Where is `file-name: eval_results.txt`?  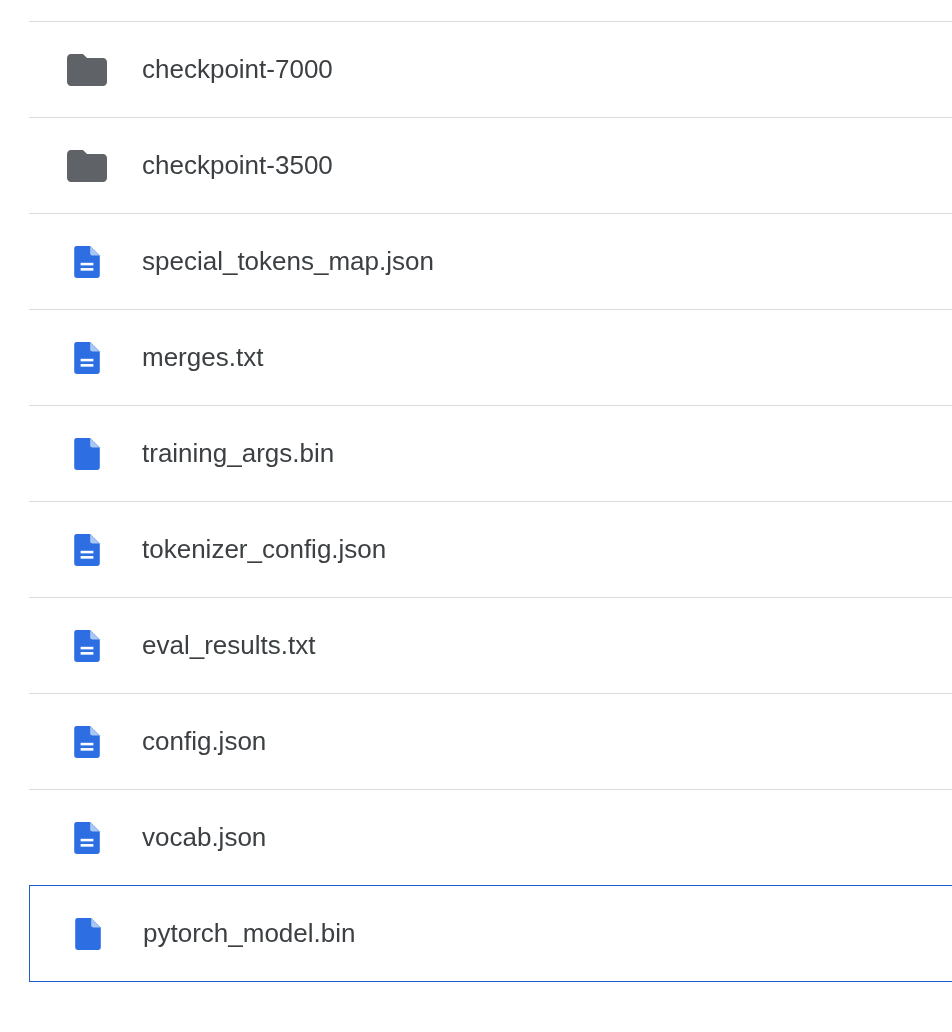 file-name: eval_results.txt is located at coordinates (229, 645).